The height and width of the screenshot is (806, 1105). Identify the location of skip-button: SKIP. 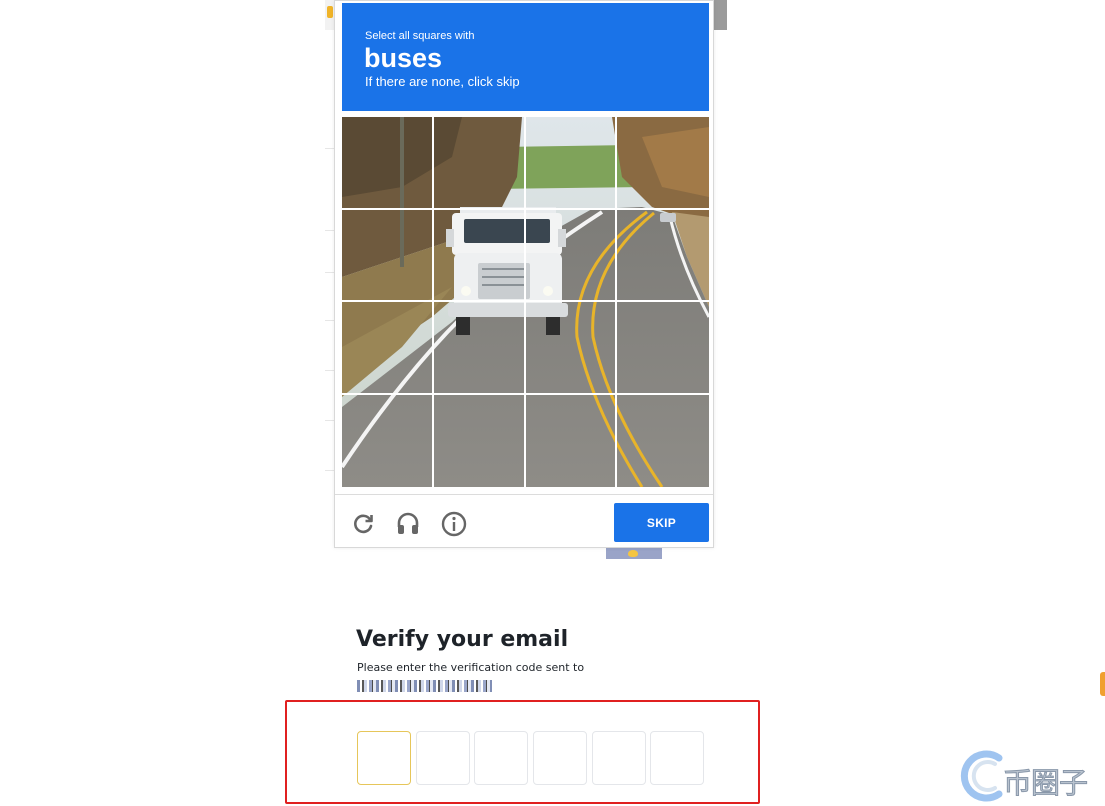
(661, 522).